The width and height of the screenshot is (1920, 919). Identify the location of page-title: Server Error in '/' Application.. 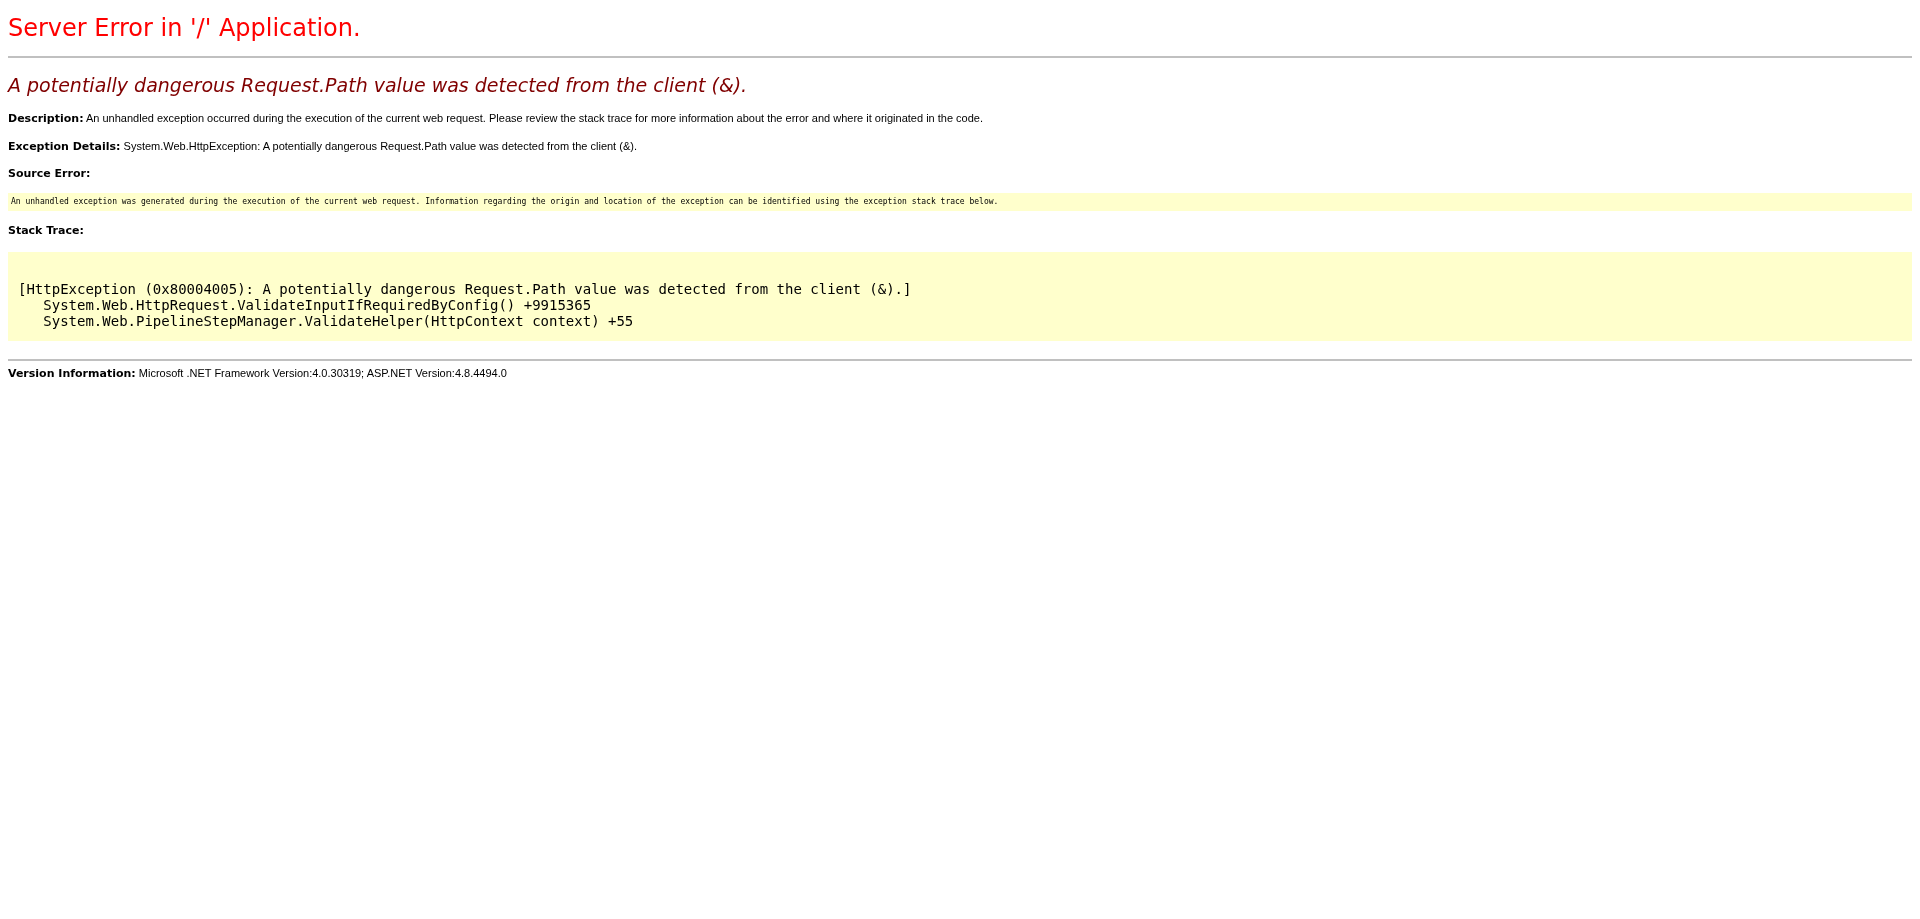
(185, 28).